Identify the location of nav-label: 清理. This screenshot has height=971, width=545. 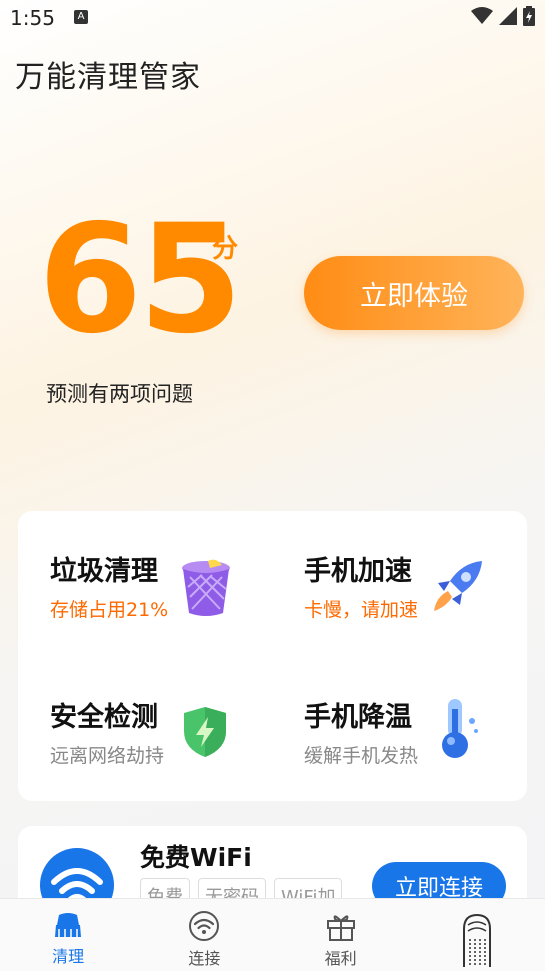
(68, 956).